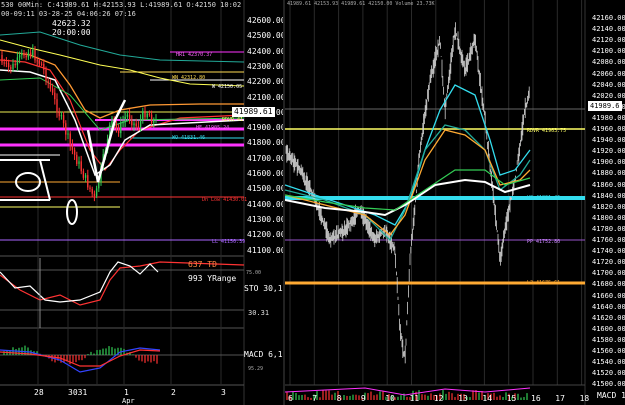 This screenshot has height=405, width=625. Describe the element at coordinates (608, 373) in the screenshot. I see `right-price-tick: 41520.00` at that location.